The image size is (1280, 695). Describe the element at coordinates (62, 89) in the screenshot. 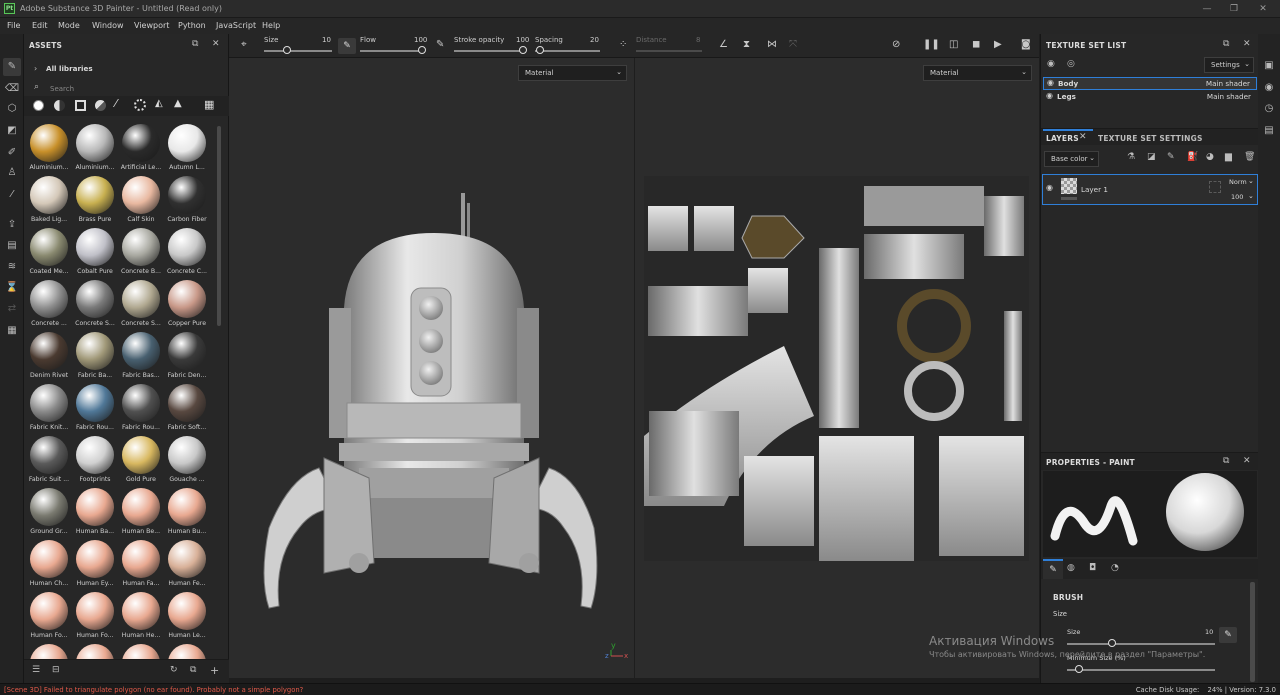

I see `search-input: Search` at that location.